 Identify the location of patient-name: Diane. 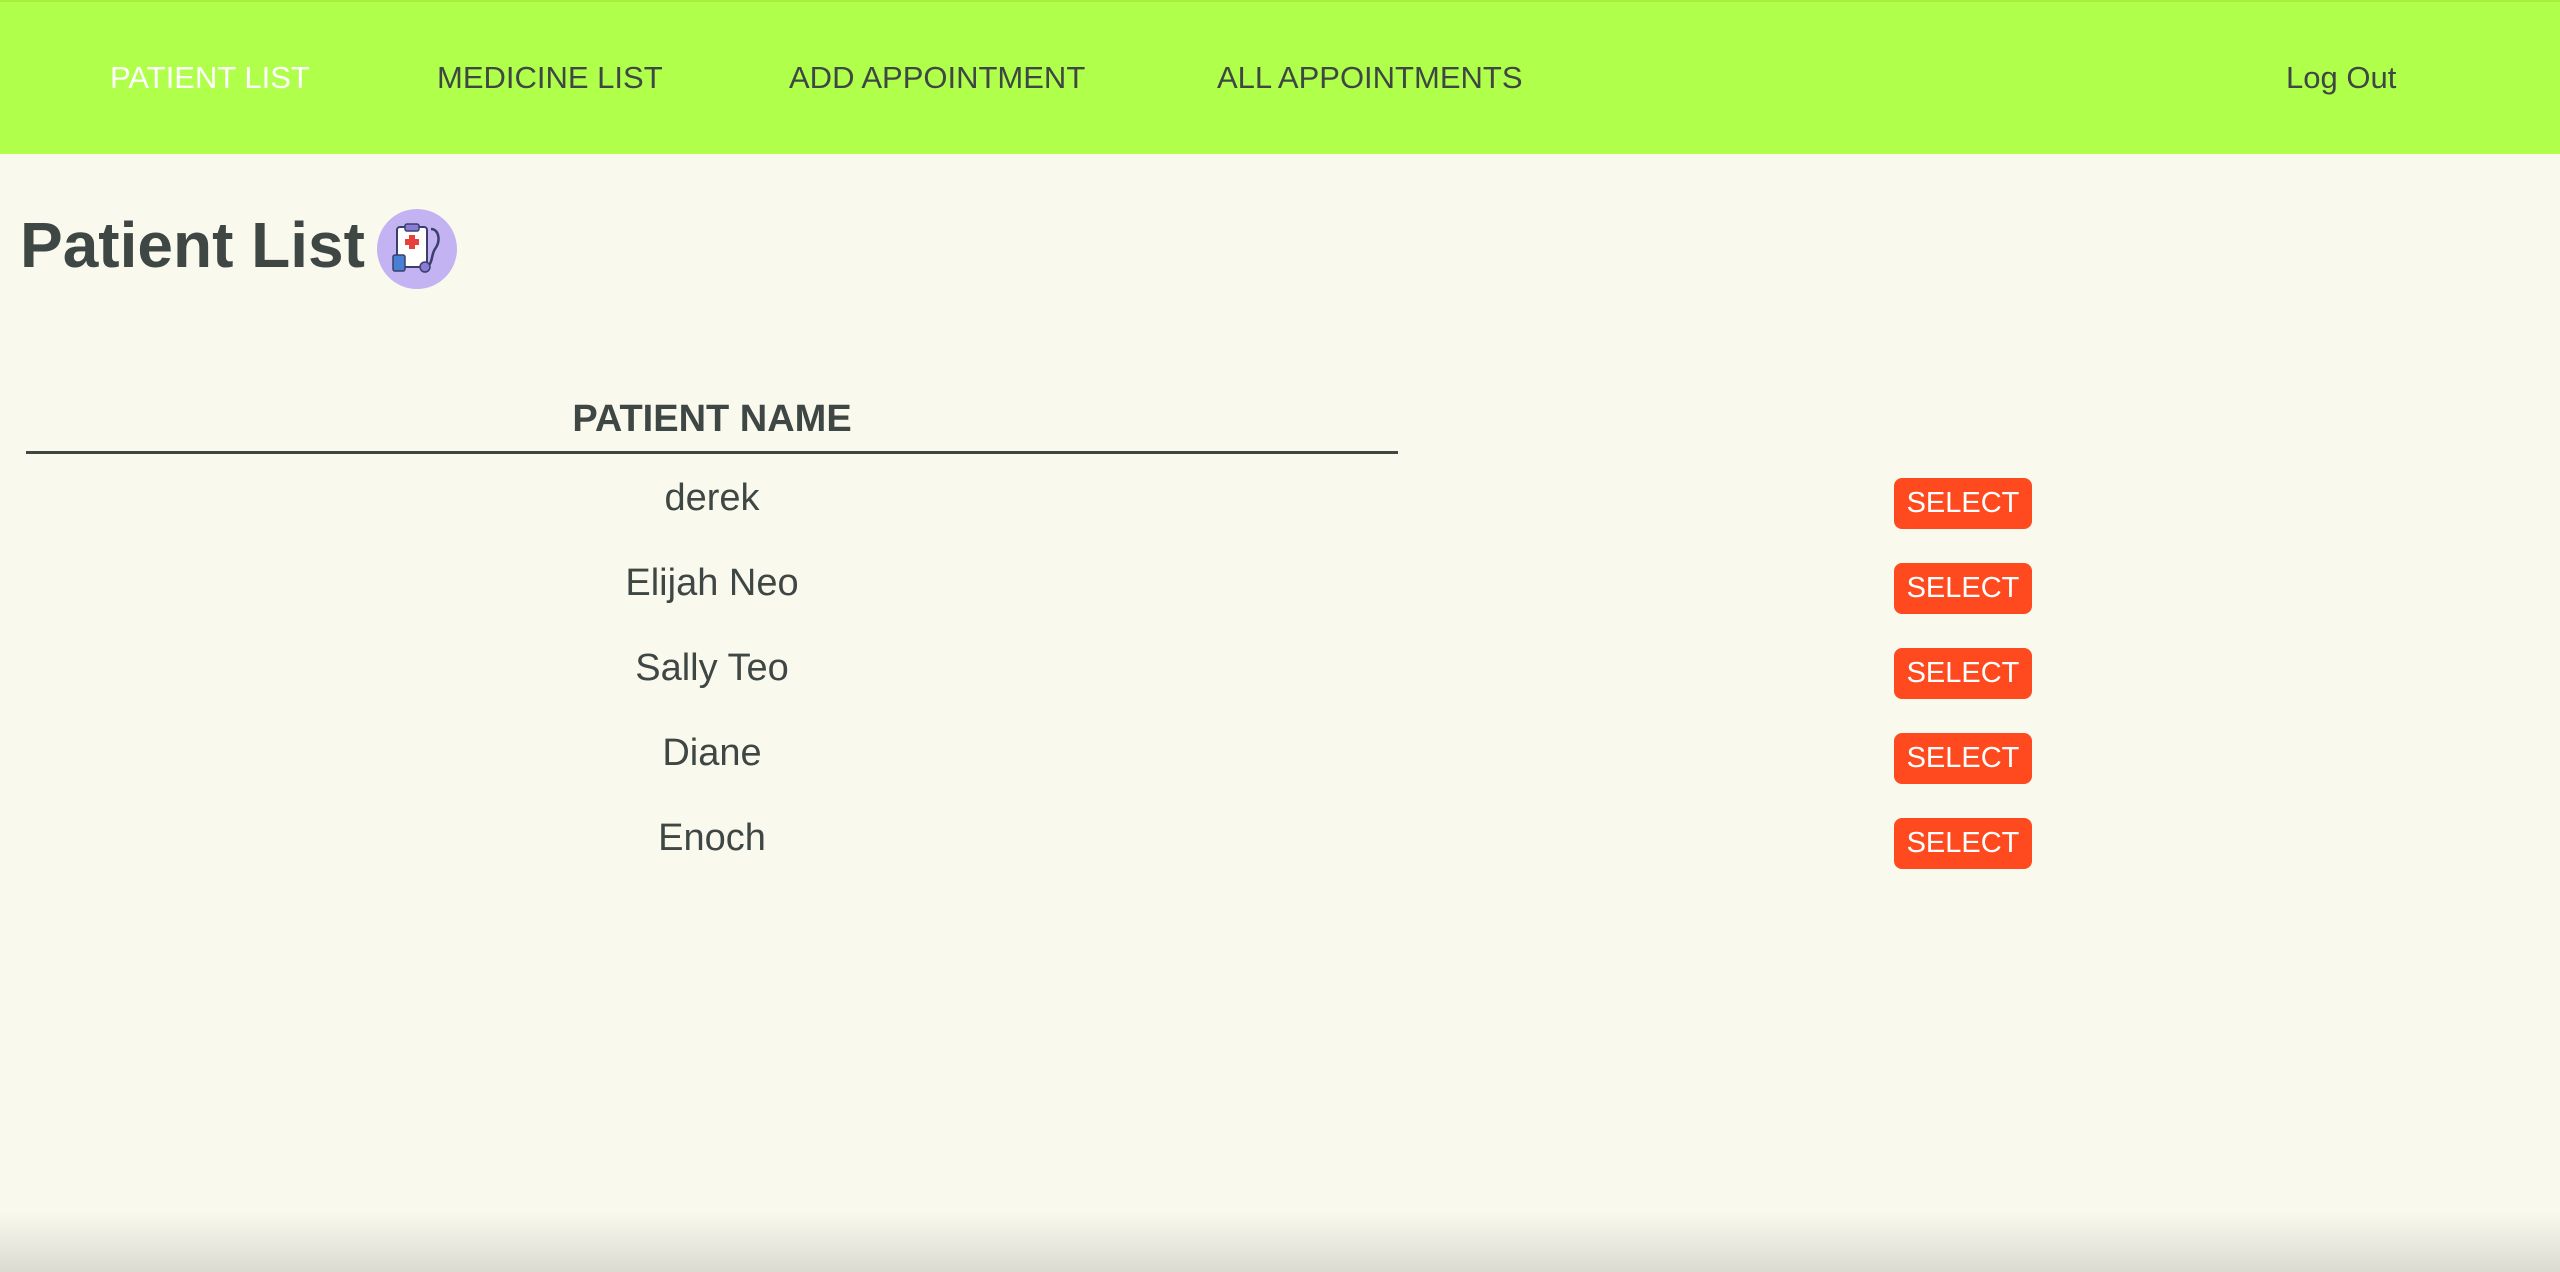
(712, 753).